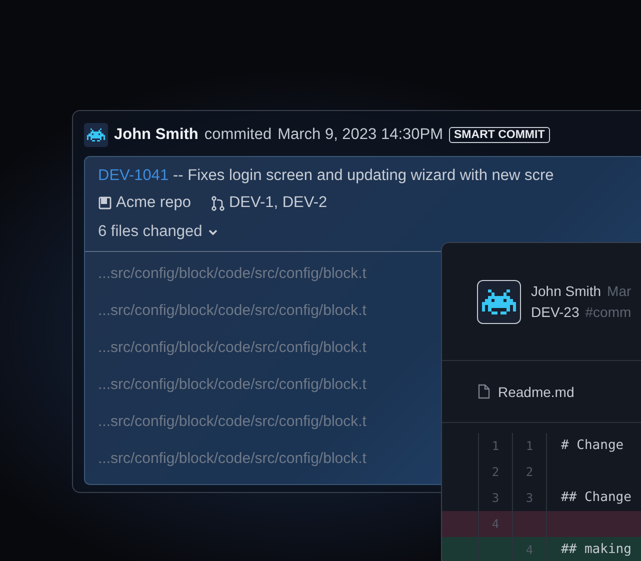 Image resolution: width=641 pixels, height=561 pixels. I want to click on code-text: ## making, so click(596, 549).